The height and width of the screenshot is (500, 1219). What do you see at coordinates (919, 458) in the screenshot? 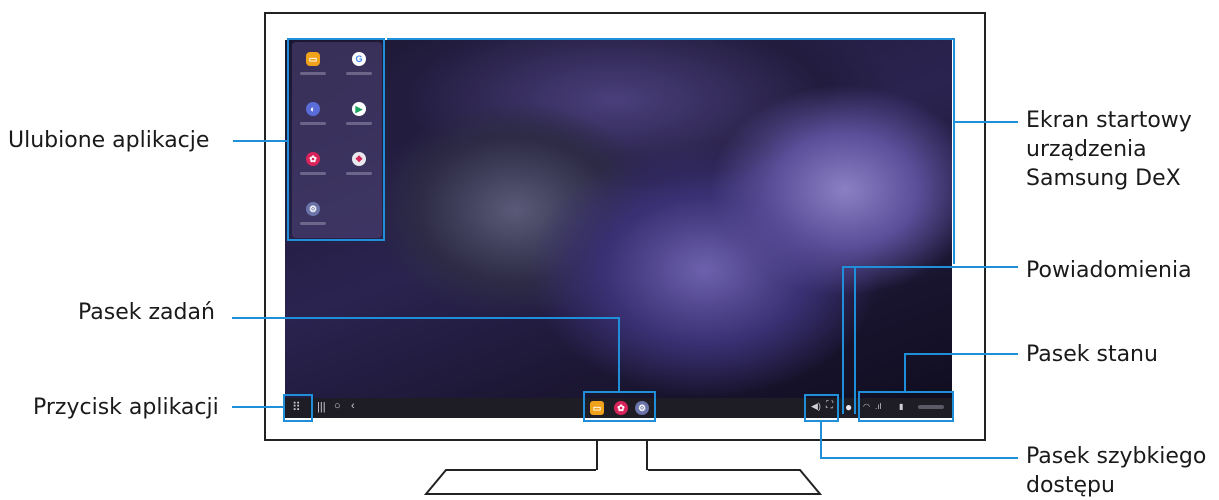
I see `quick-connector-h` at bounding box center [919, 458].